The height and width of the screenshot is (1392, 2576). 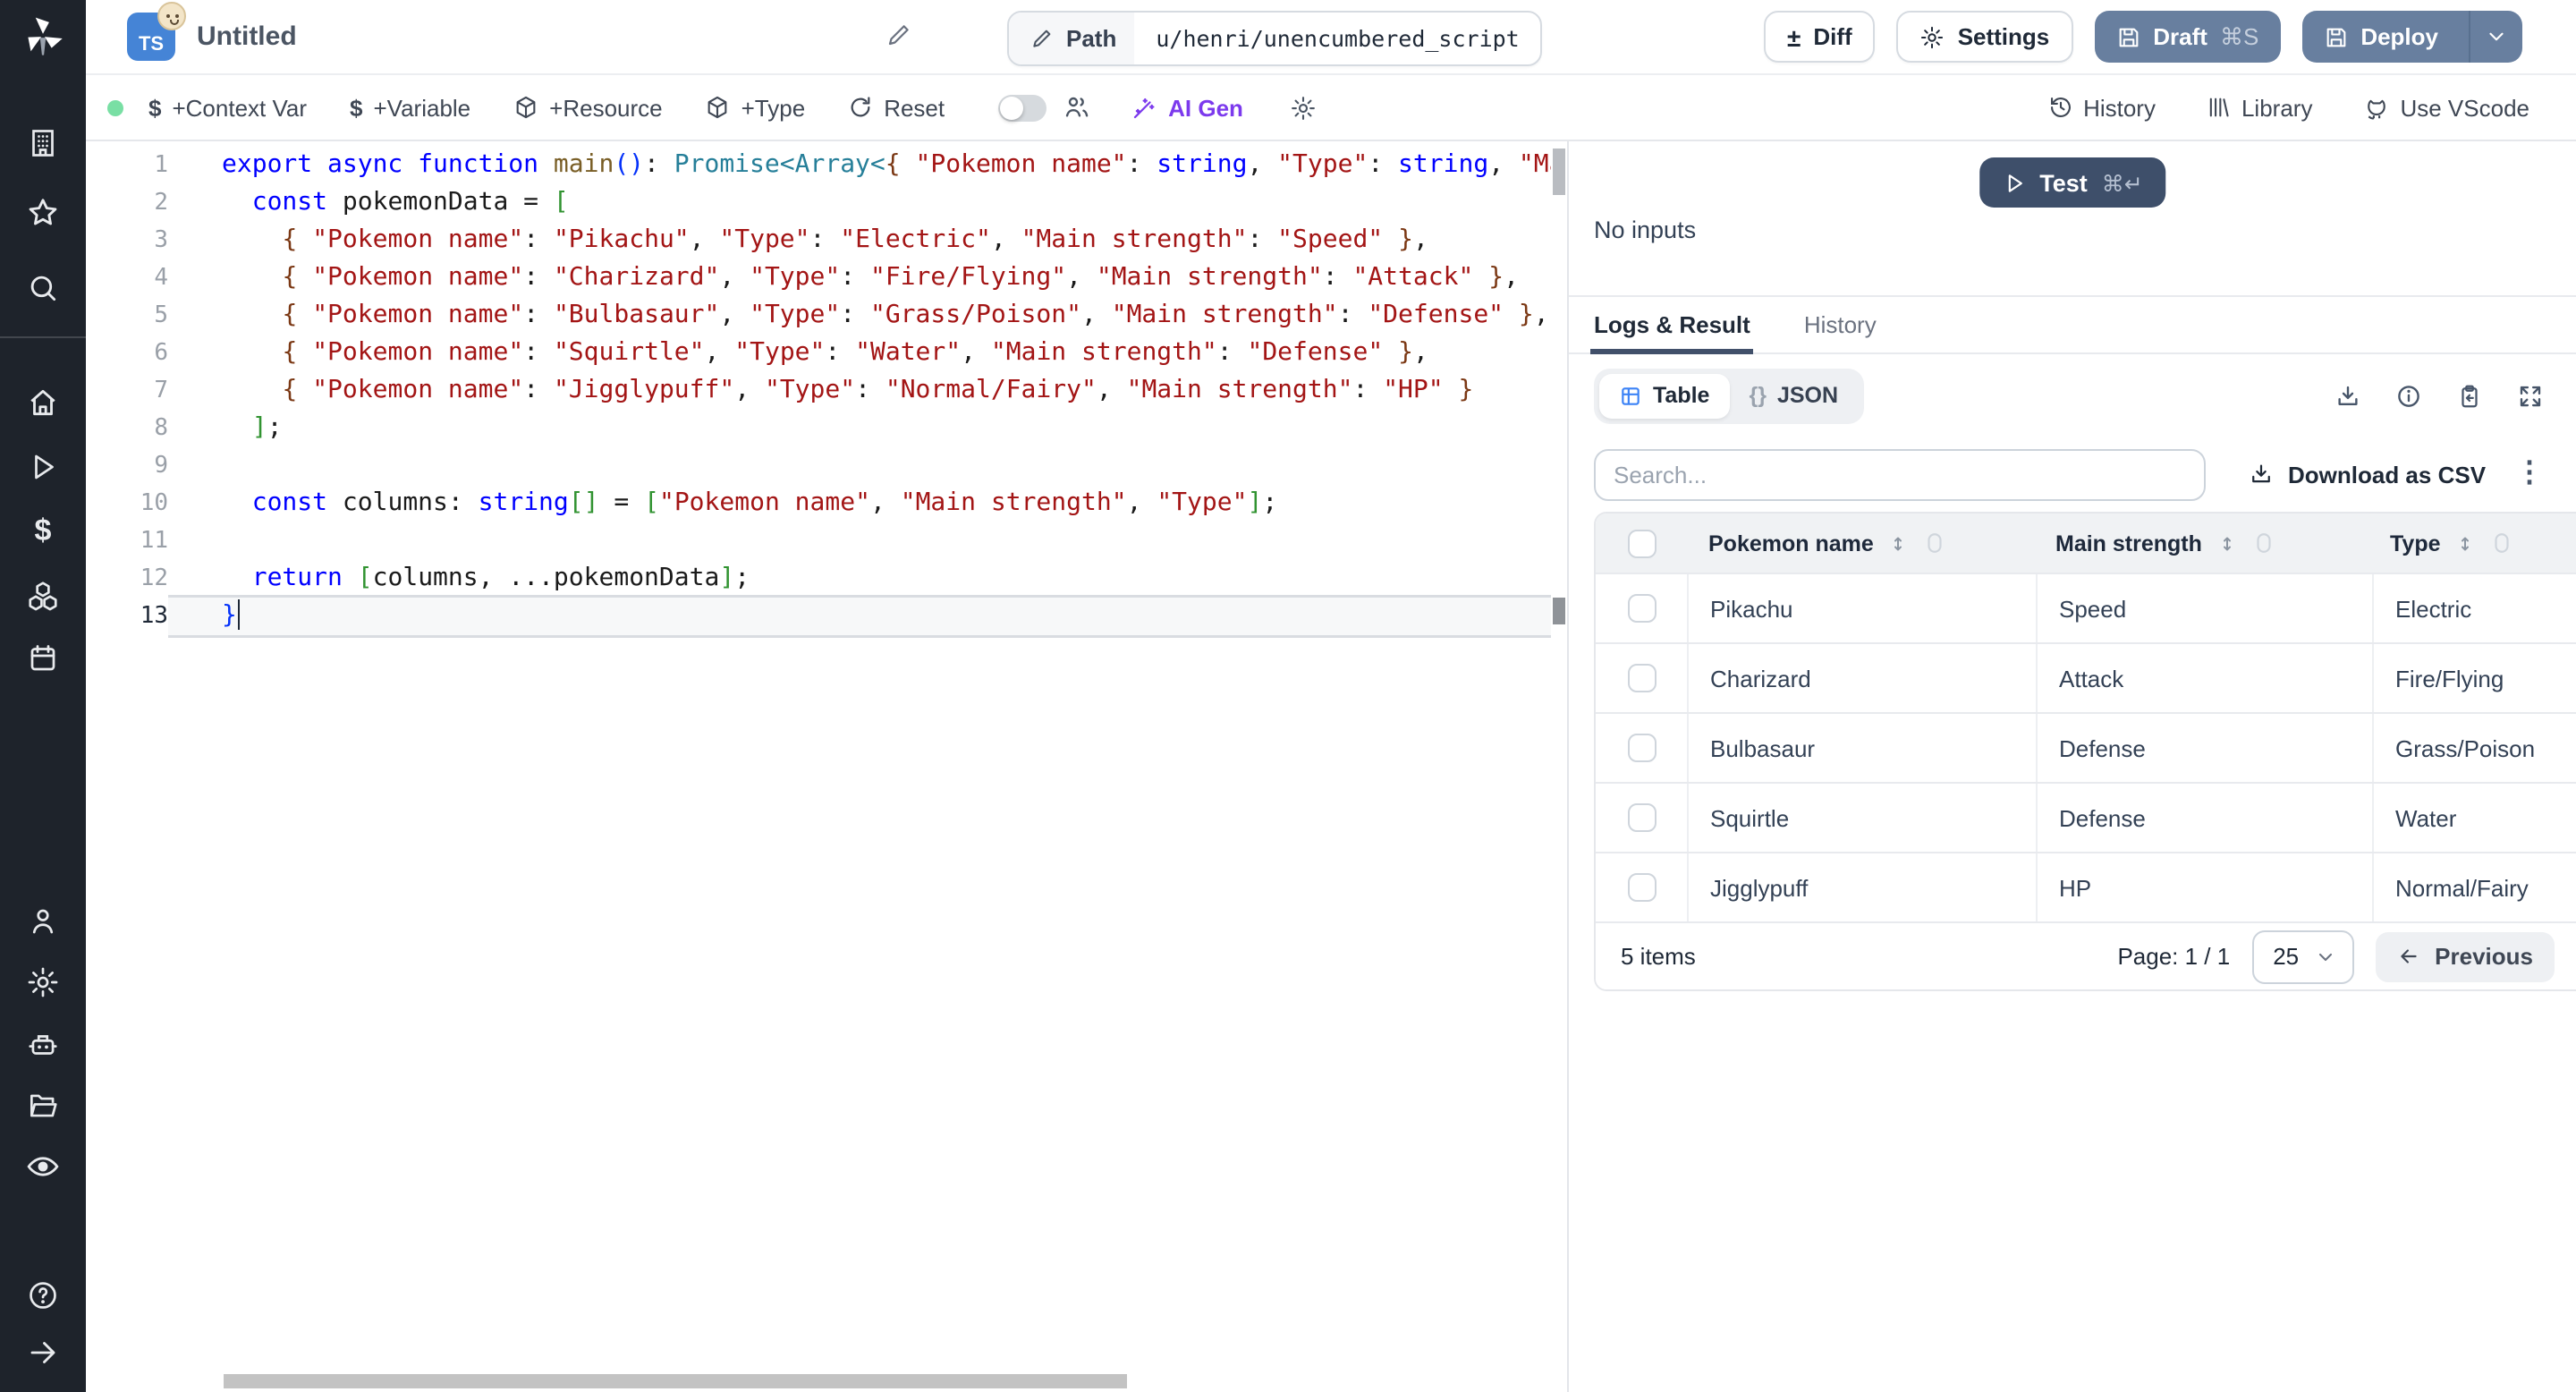 What do you see at coordinates (1641, 543) in the screenshot?
I see `select-all-checkbox` at bounding box center [1641, 543].